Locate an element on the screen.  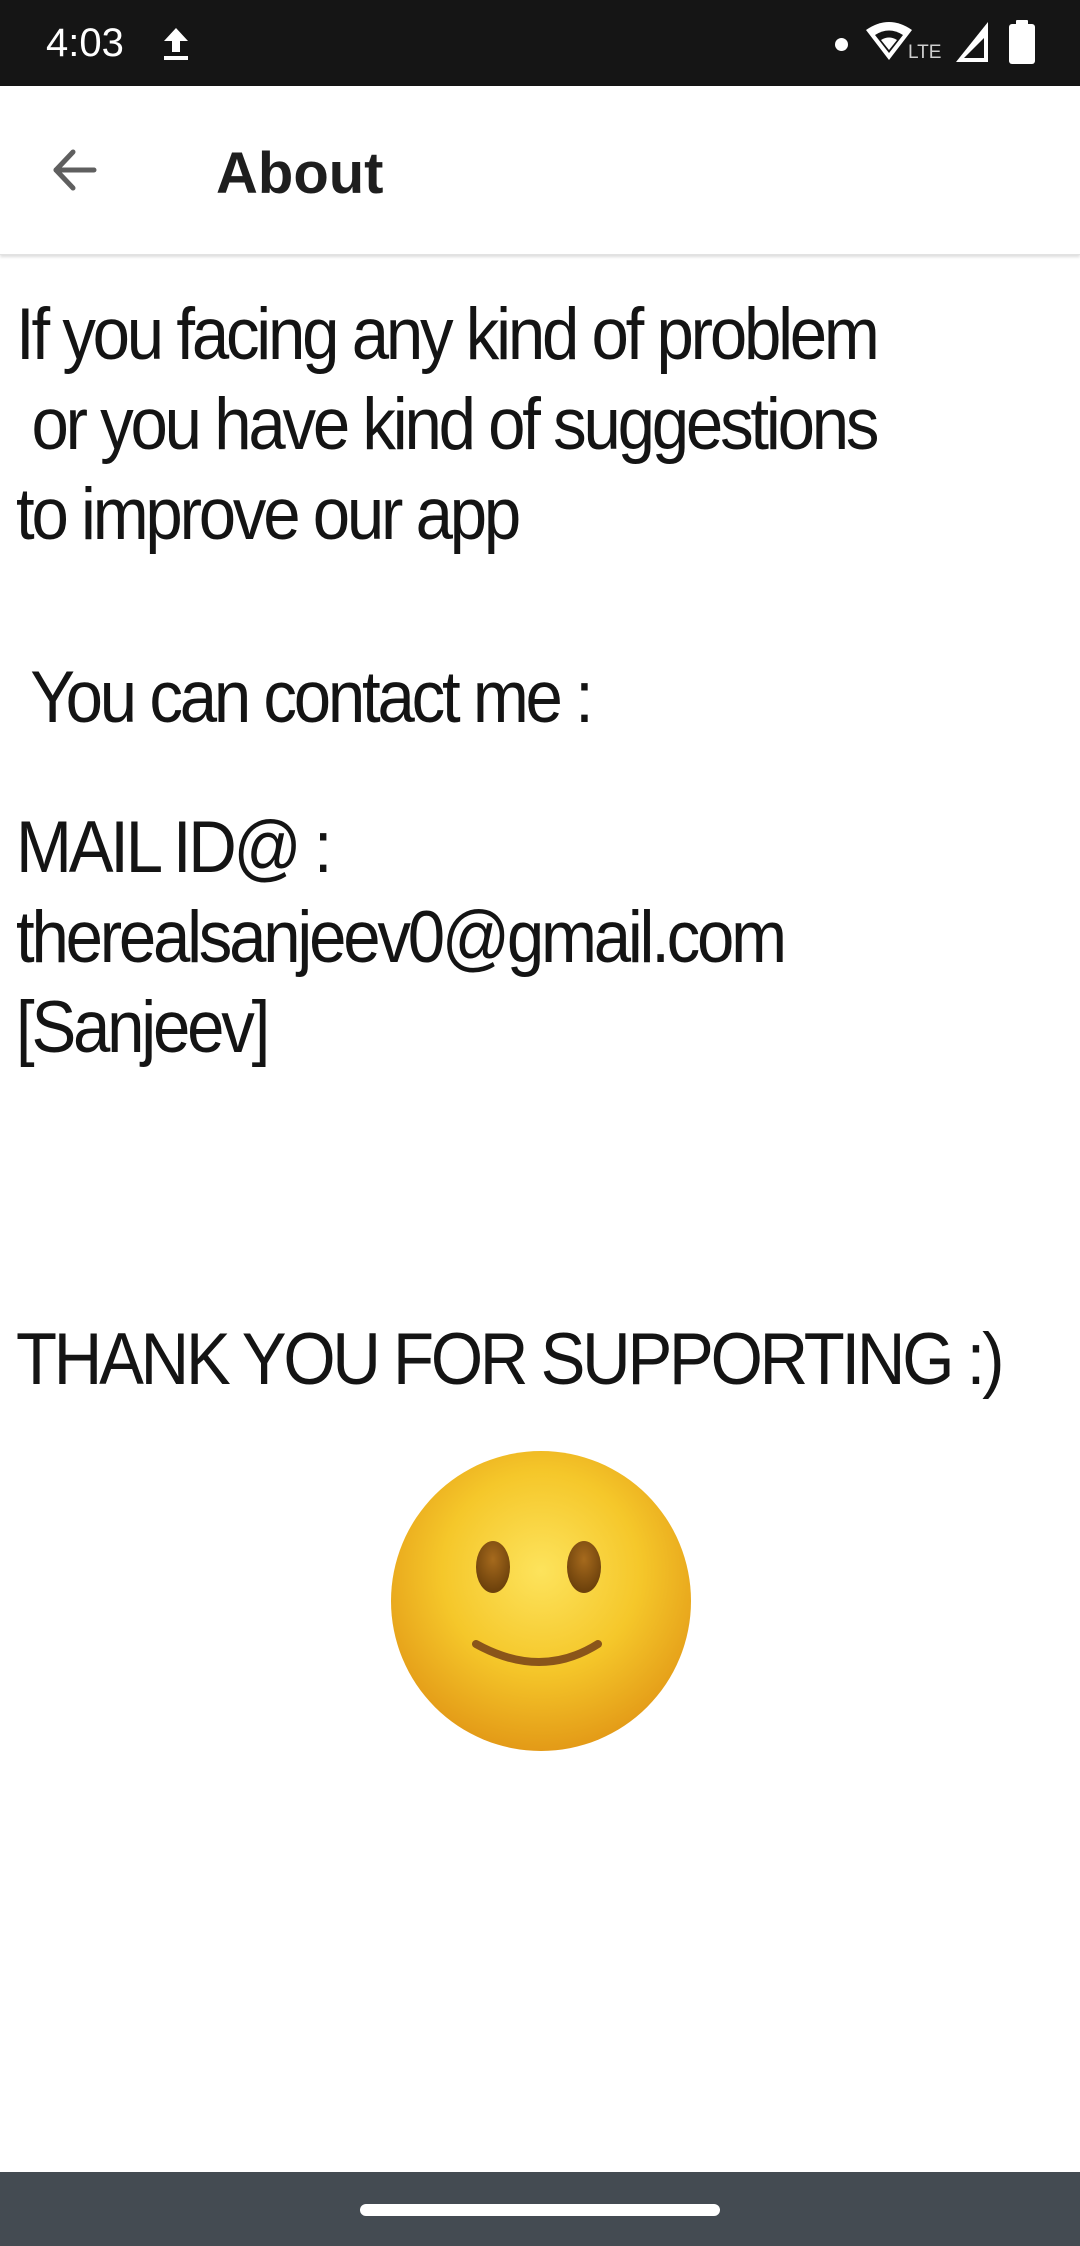
contact-paragraph: You can contact me : is located at coordinates (305, 698).